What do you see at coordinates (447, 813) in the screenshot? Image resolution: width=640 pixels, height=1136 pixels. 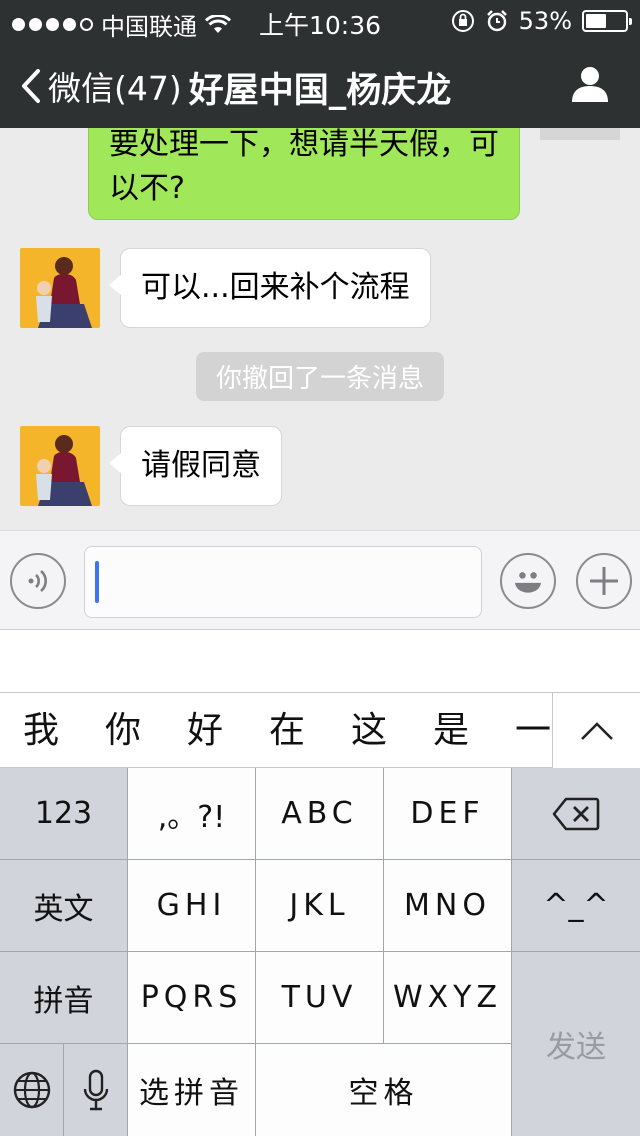 I see `key-def: DEF` at bounding box center [447, 813].